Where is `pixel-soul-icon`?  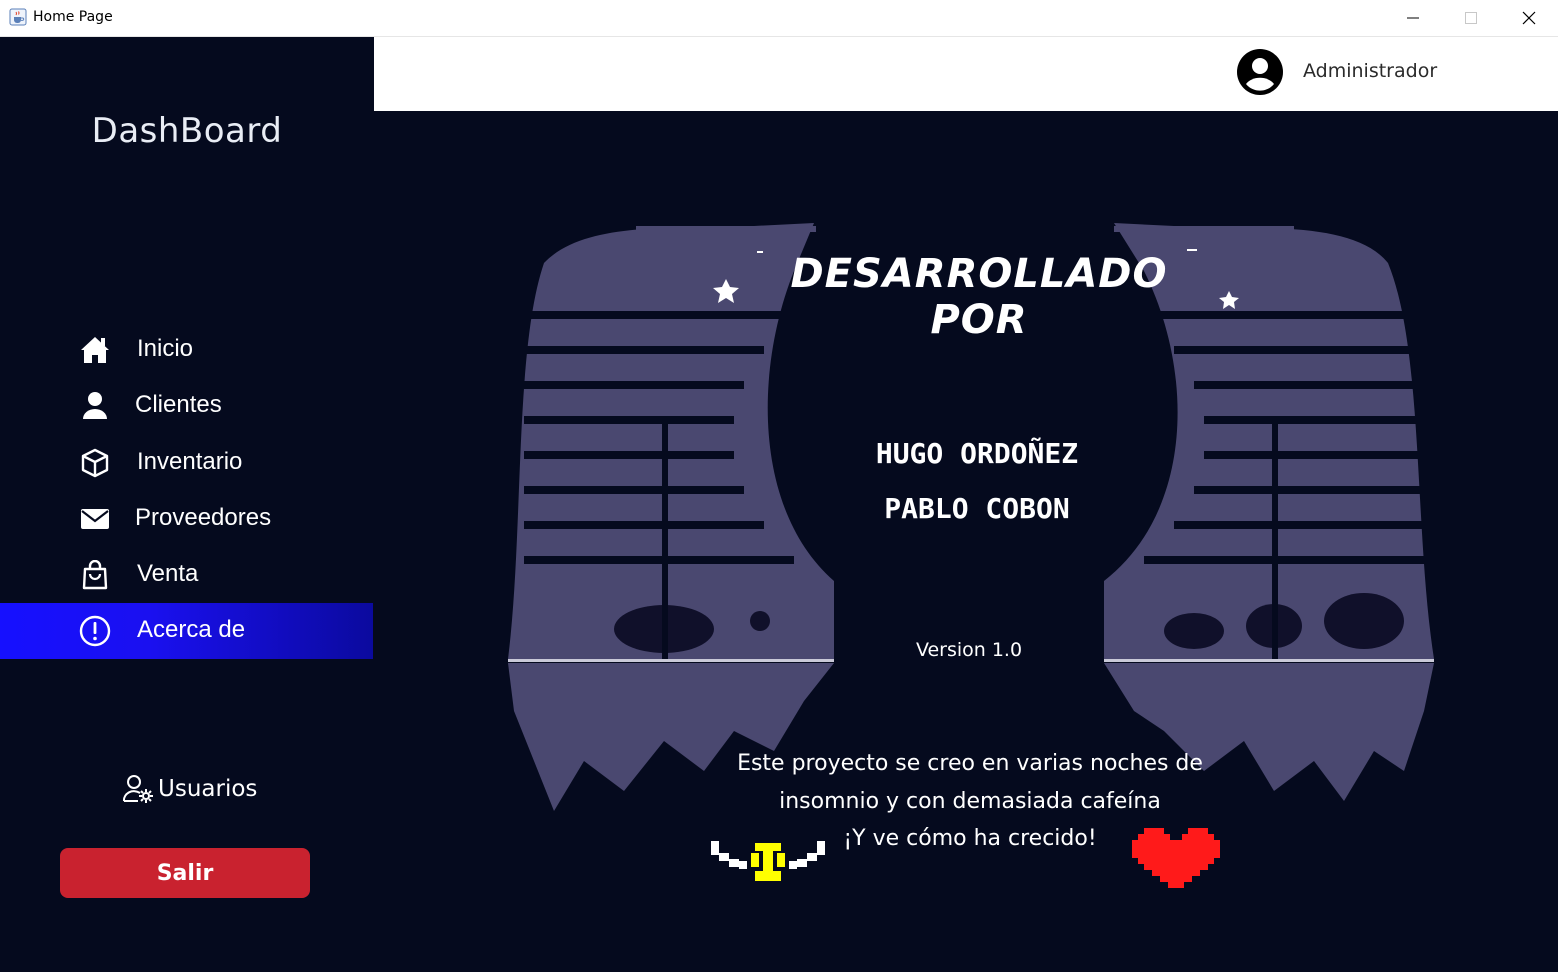 pixel-soul-icon is located at coordinates (768, 861).